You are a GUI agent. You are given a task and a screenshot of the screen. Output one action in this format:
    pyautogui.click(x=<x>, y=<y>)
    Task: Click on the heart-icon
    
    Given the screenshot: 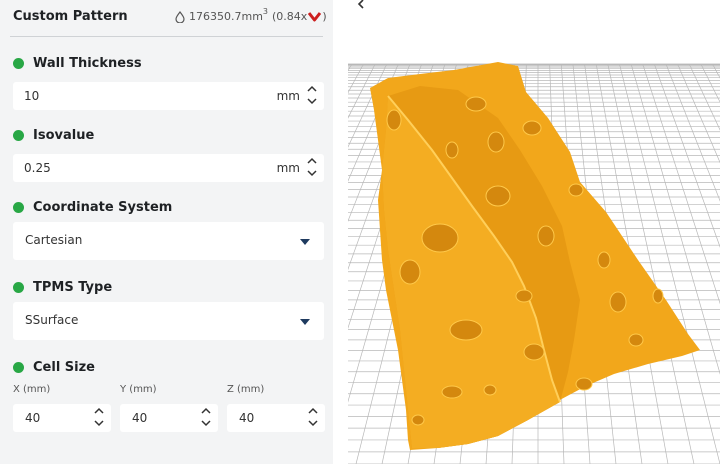 What is the action you would take?
    pyautogui.click(x=315, y=16)
    